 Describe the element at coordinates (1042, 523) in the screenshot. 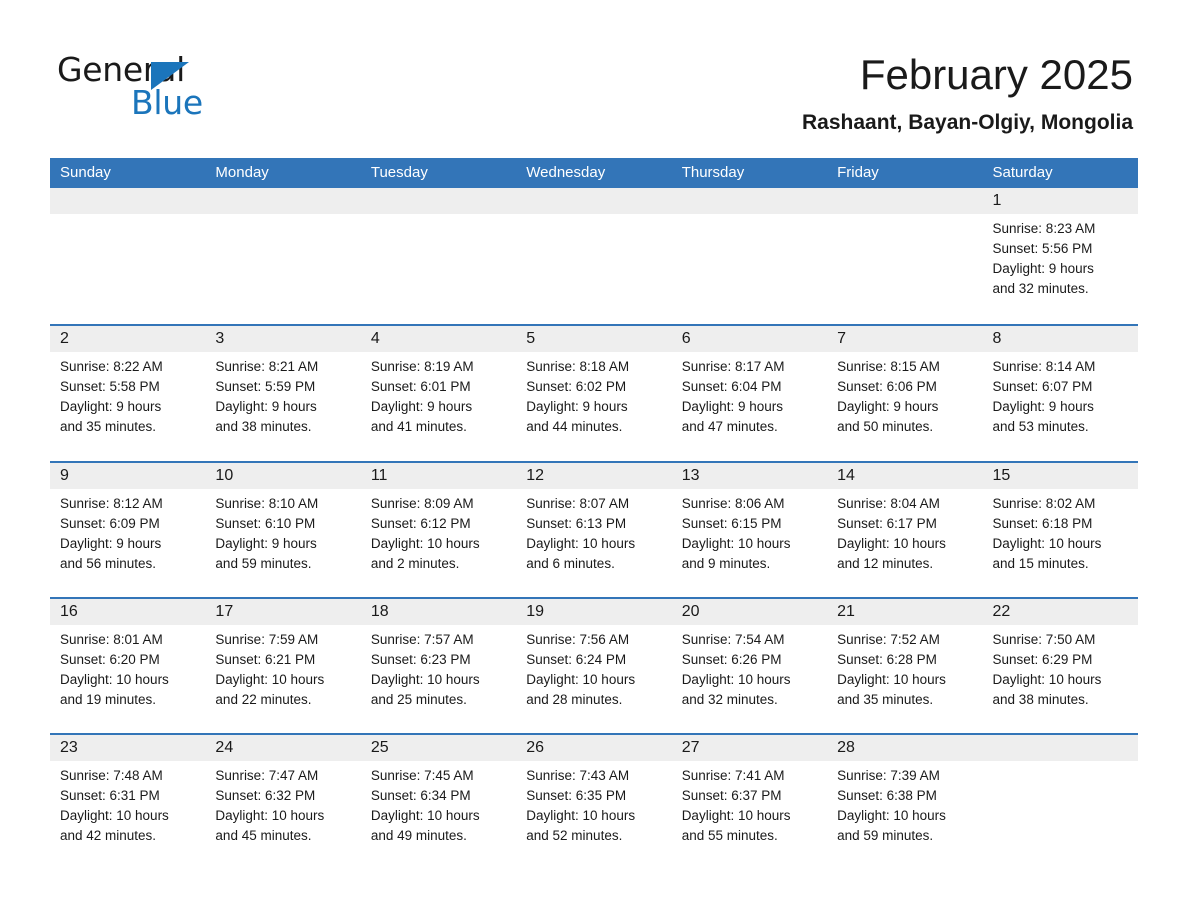

I see `sunset-text: Sunset: 6:18 PM` at that location.